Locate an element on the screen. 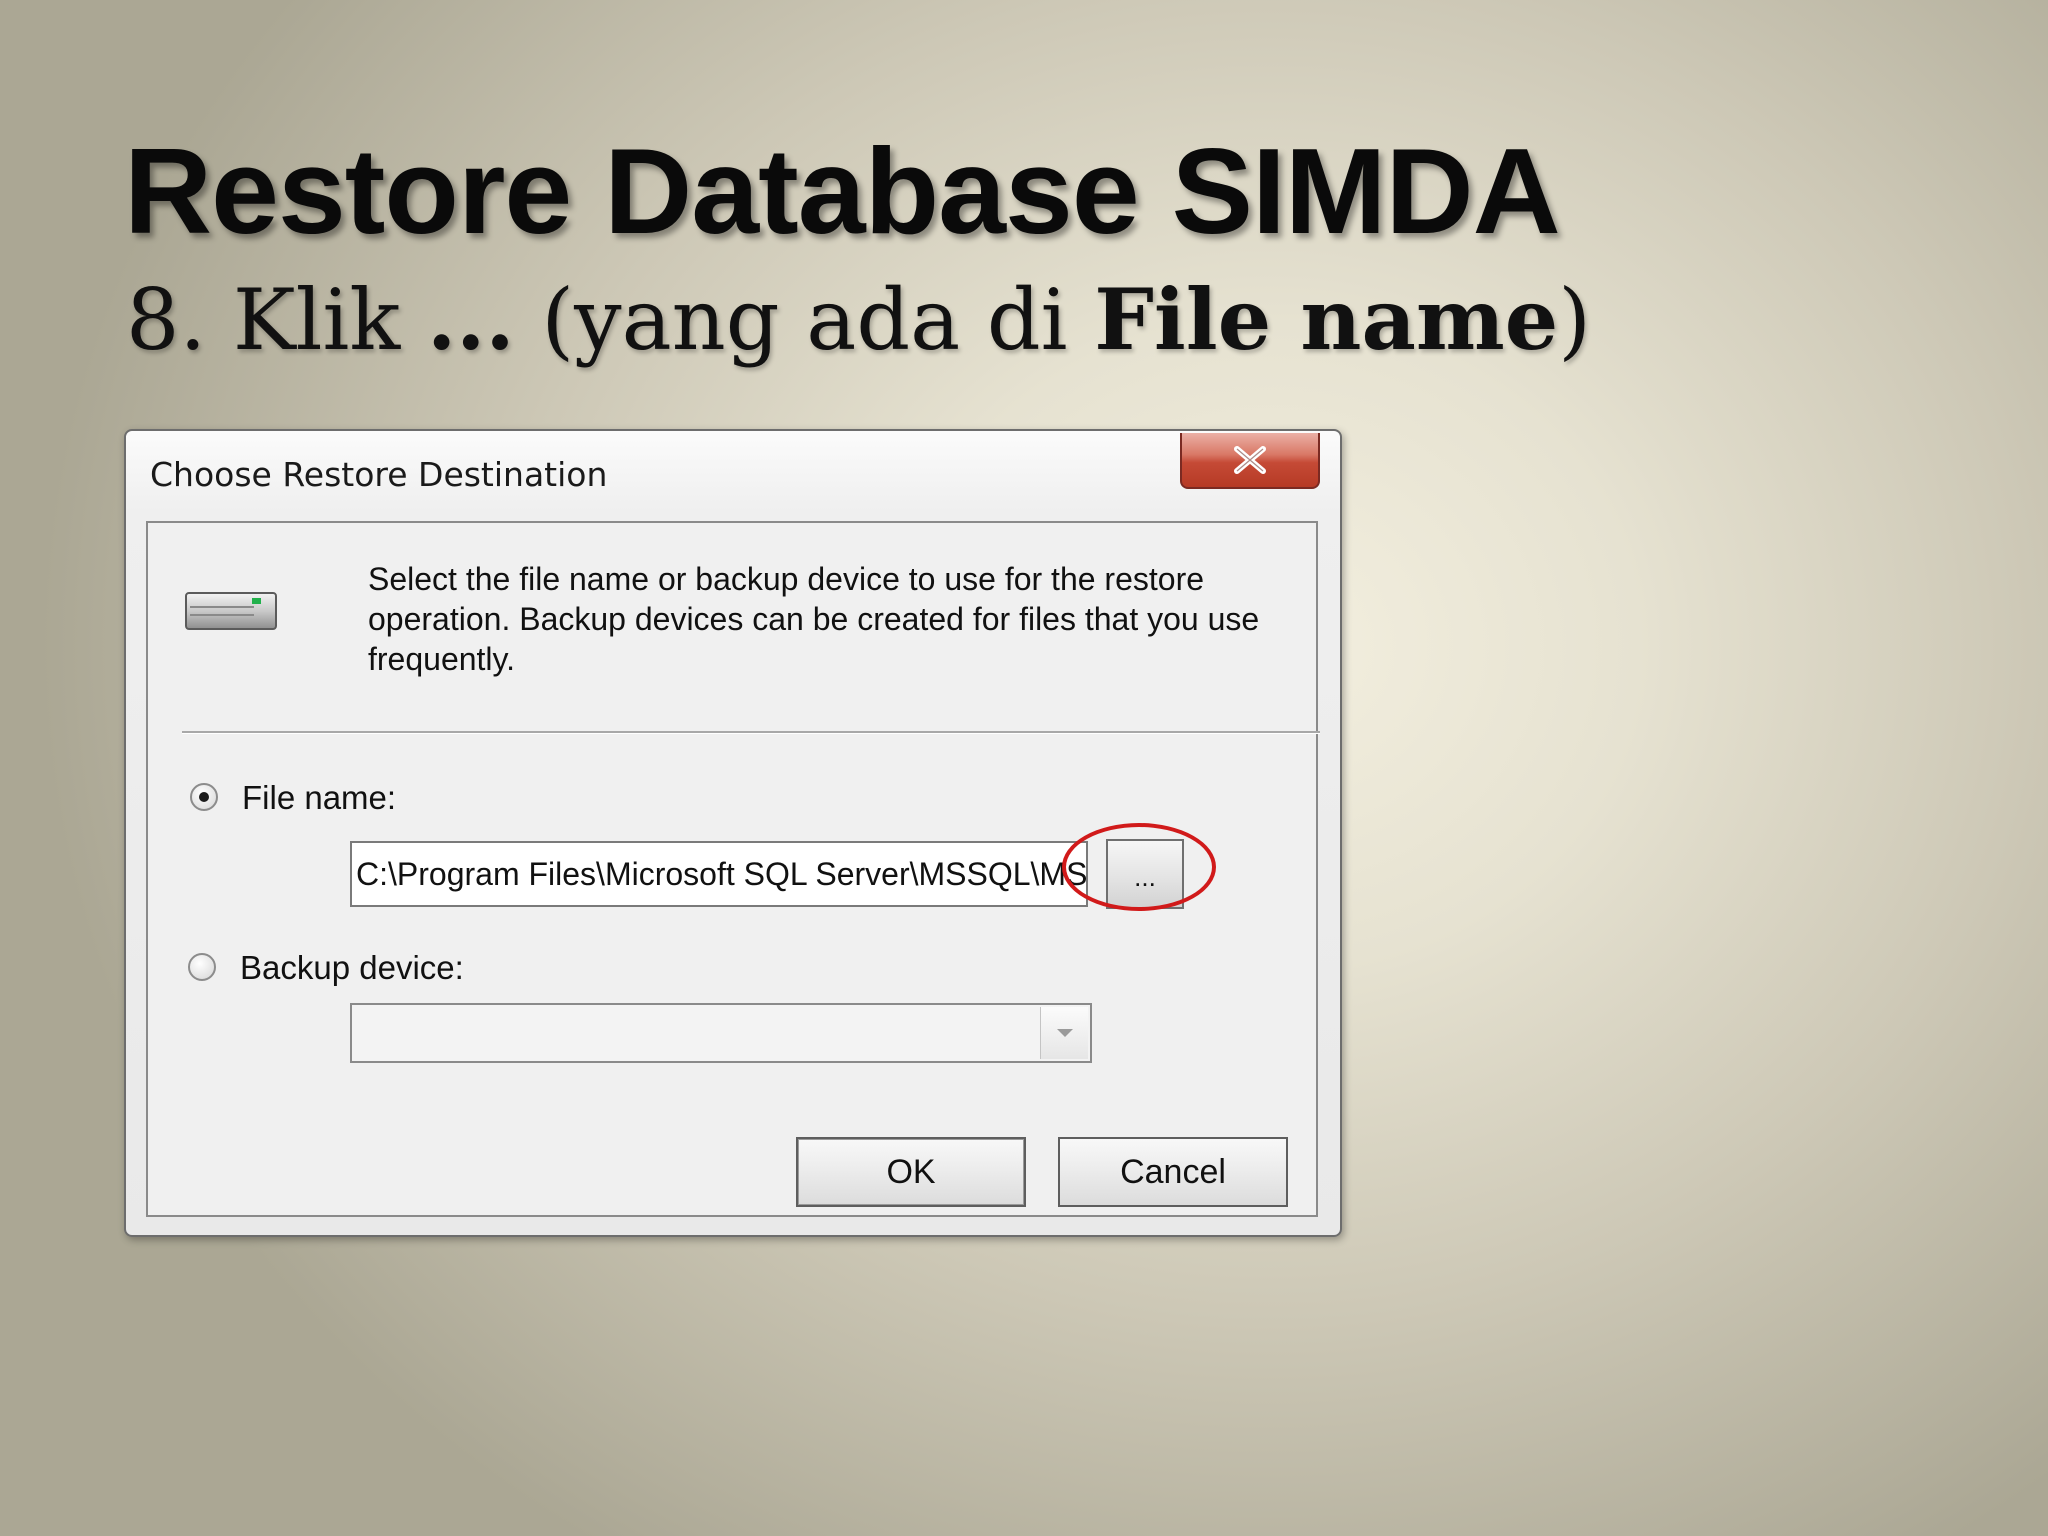 This screenshot has width=2048, height=1536. close-button is located at coordinates (1250, 461).